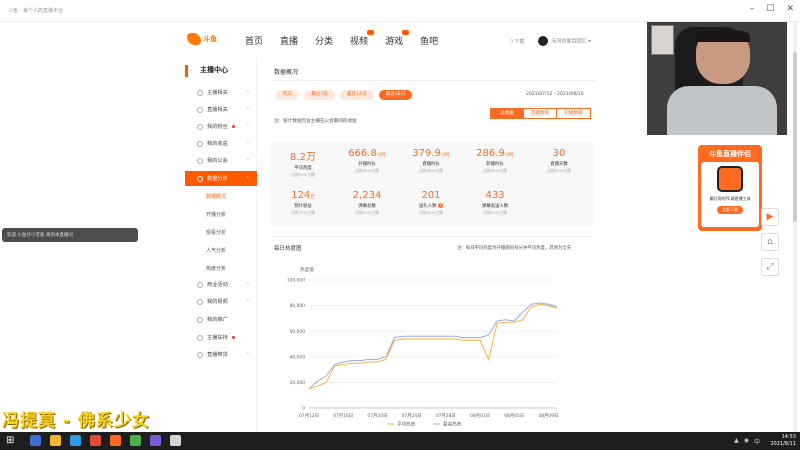 This screenshot has height=450, width=800. I want to click on sidebar-item-label: 我的粉丝, so click(217, 127).